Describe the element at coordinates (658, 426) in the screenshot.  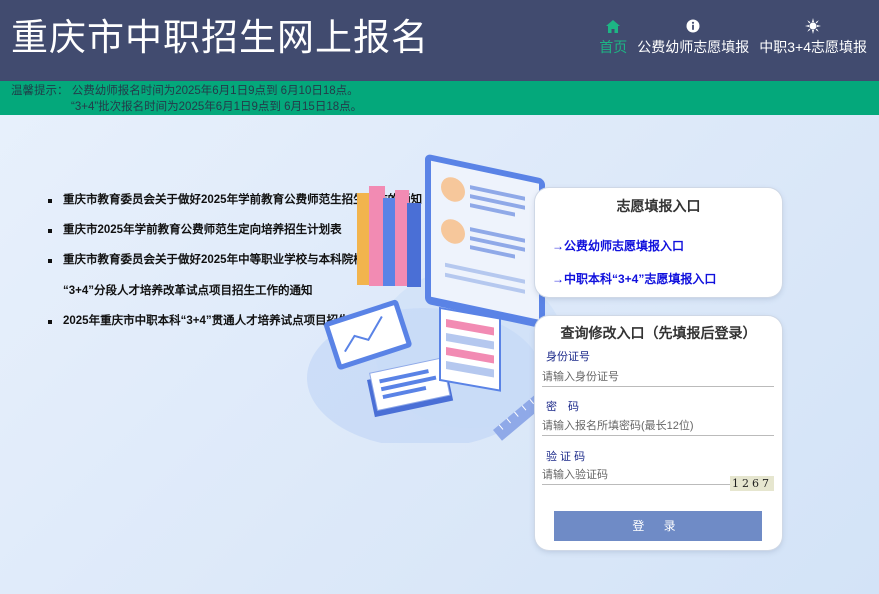
I see `password-input` at that location.